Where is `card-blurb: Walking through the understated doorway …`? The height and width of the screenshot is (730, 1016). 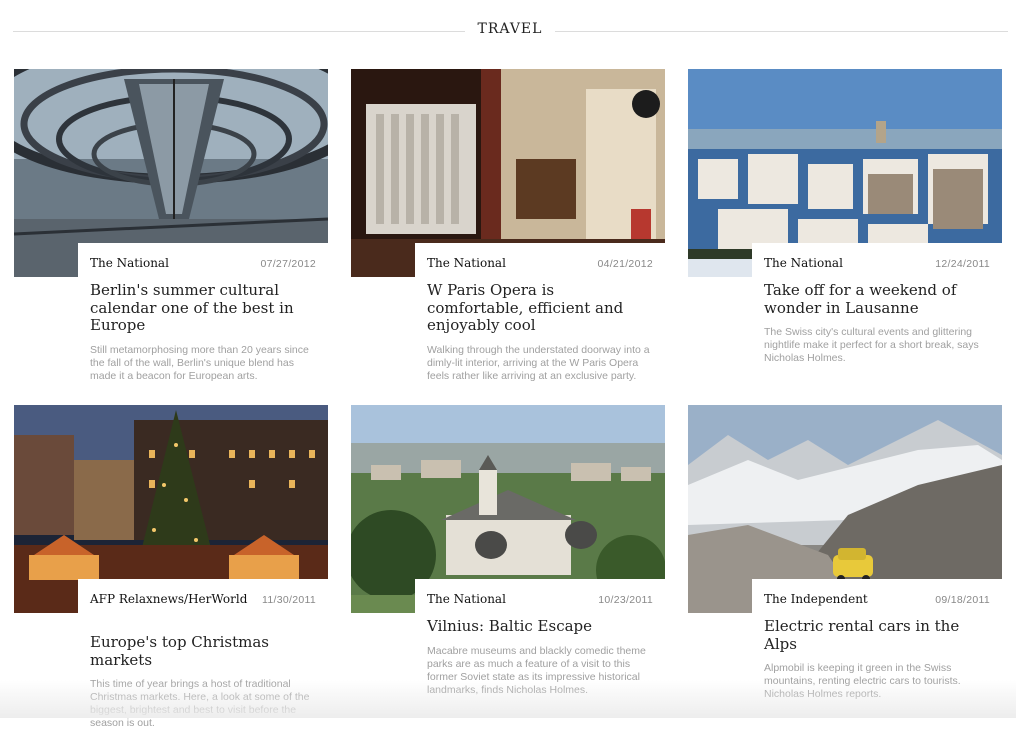
card-blurb: Walking through the understated doorway … is located at coordinates (538, 362).